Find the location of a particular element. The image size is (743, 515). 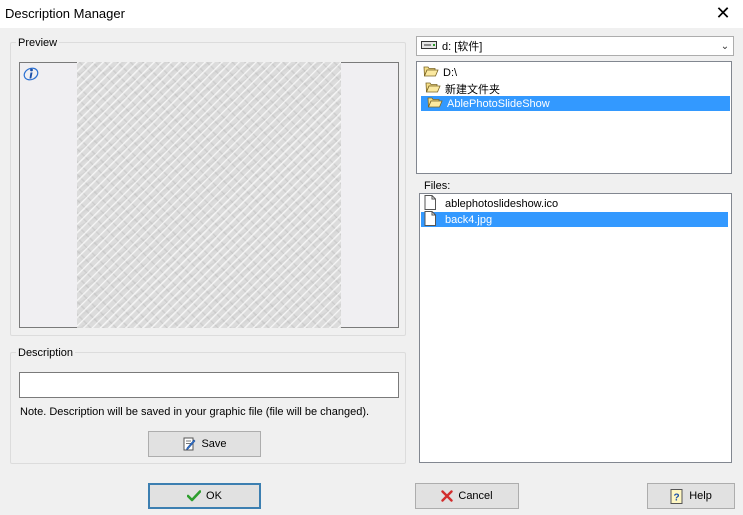

chevron-down-icon: ⌄ is located at coordinates (725, 46).